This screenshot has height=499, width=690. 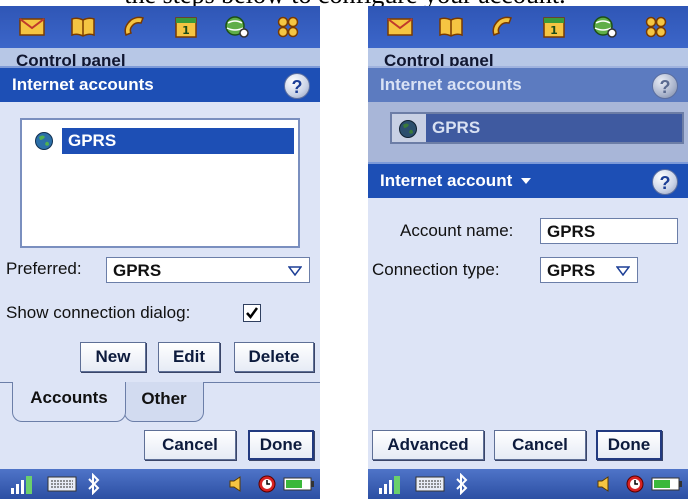 What do you see at coordinates (571, 270) in the screenshot?
I see `connection-type-value: GPRS` at bounding box center [571, 270].